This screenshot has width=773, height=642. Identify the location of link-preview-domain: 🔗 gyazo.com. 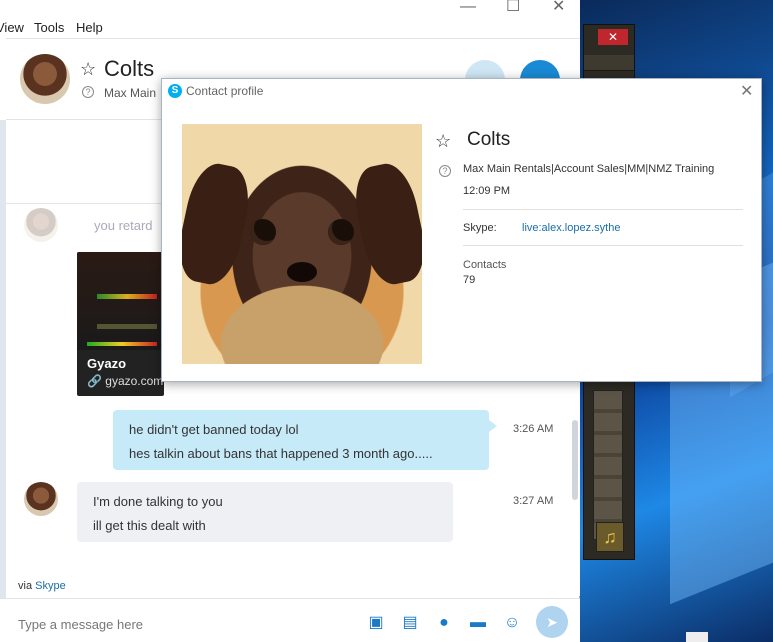
(125, 381).